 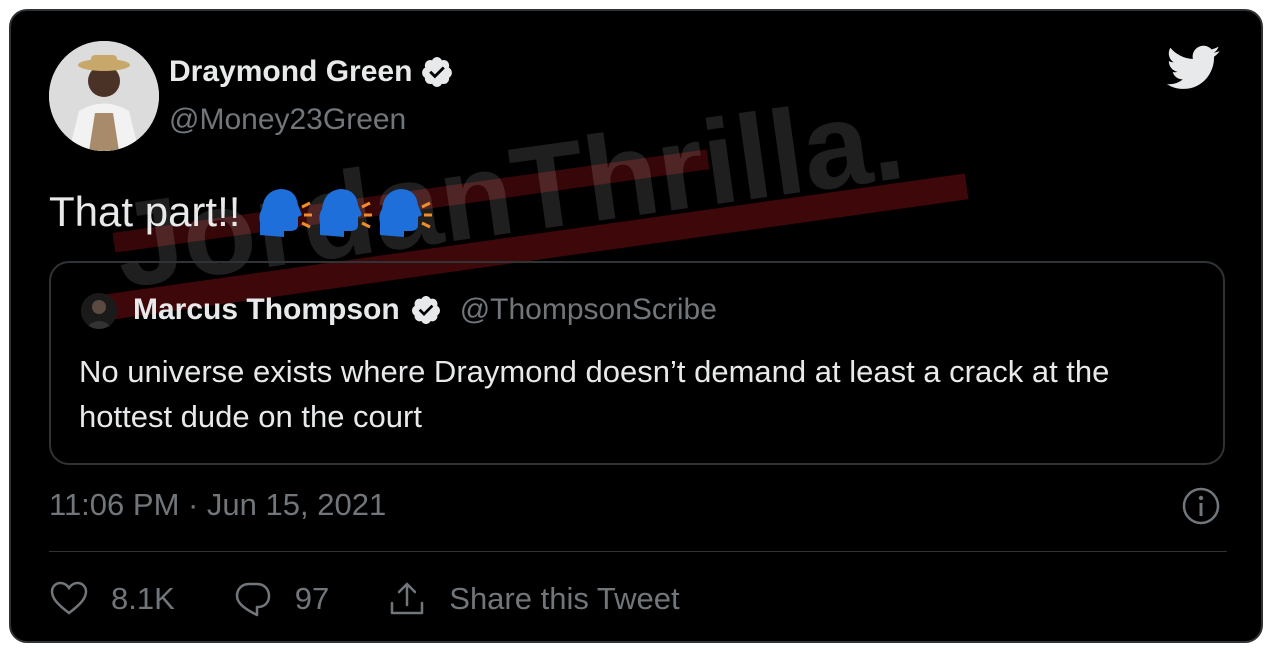 What do you see at coordinates (638, 551) in the screenshot?
I see `divider` at bounding box center [638, 551].